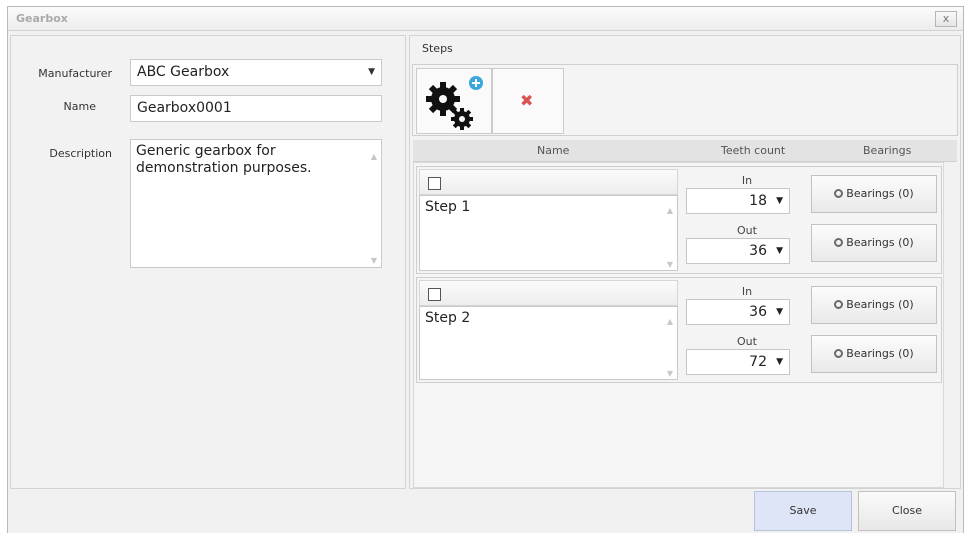 The height and width of the screenshot is (538, 970). I want to click on add-gears-icon, so click(454, 103).